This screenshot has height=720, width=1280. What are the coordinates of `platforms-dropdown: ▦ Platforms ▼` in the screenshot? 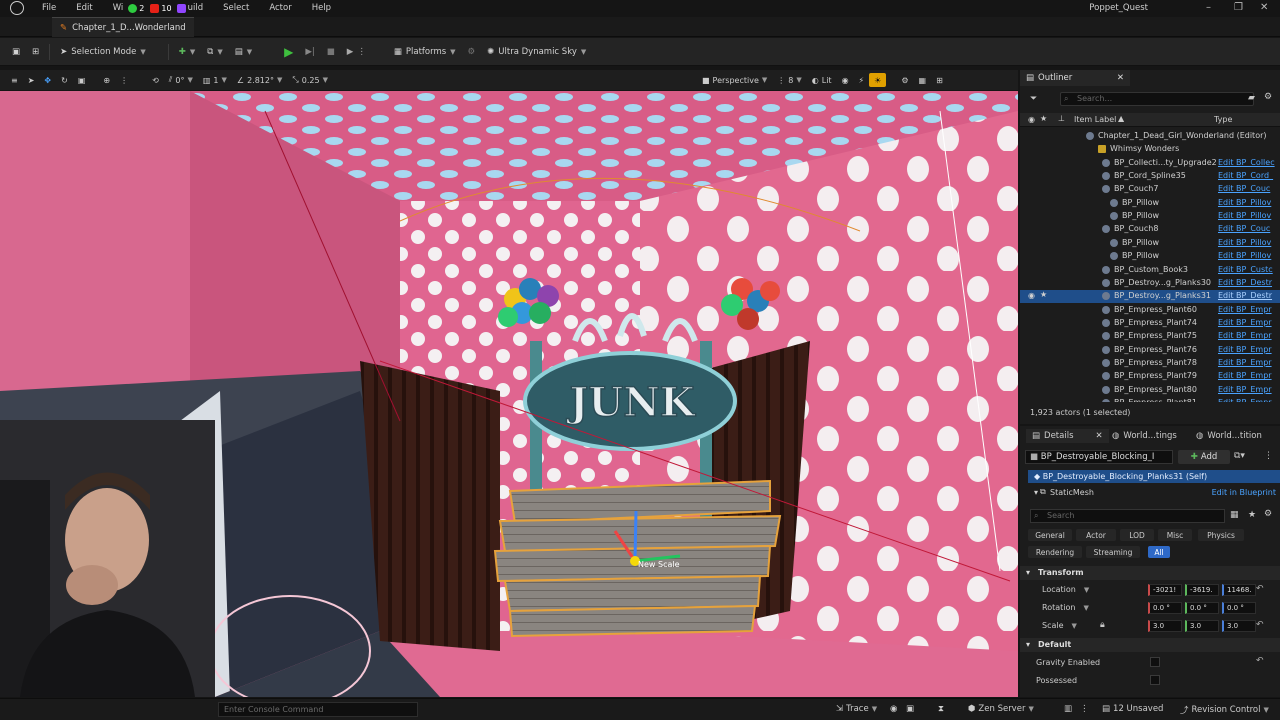 It's located at (425, 52).